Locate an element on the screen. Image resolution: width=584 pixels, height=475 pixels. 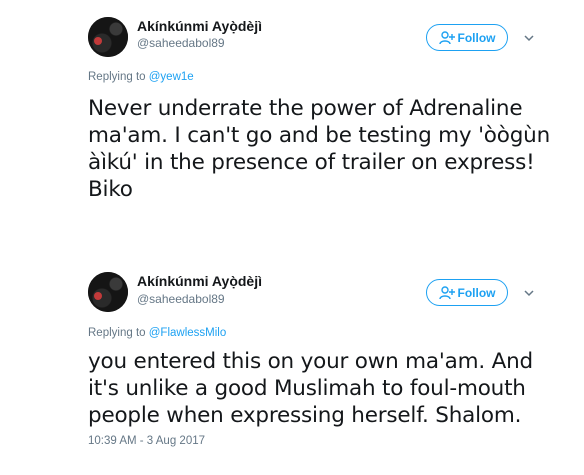
timestamp: 10:39 AM - 3 Aug 2017 is located at coordinates (146, 441).